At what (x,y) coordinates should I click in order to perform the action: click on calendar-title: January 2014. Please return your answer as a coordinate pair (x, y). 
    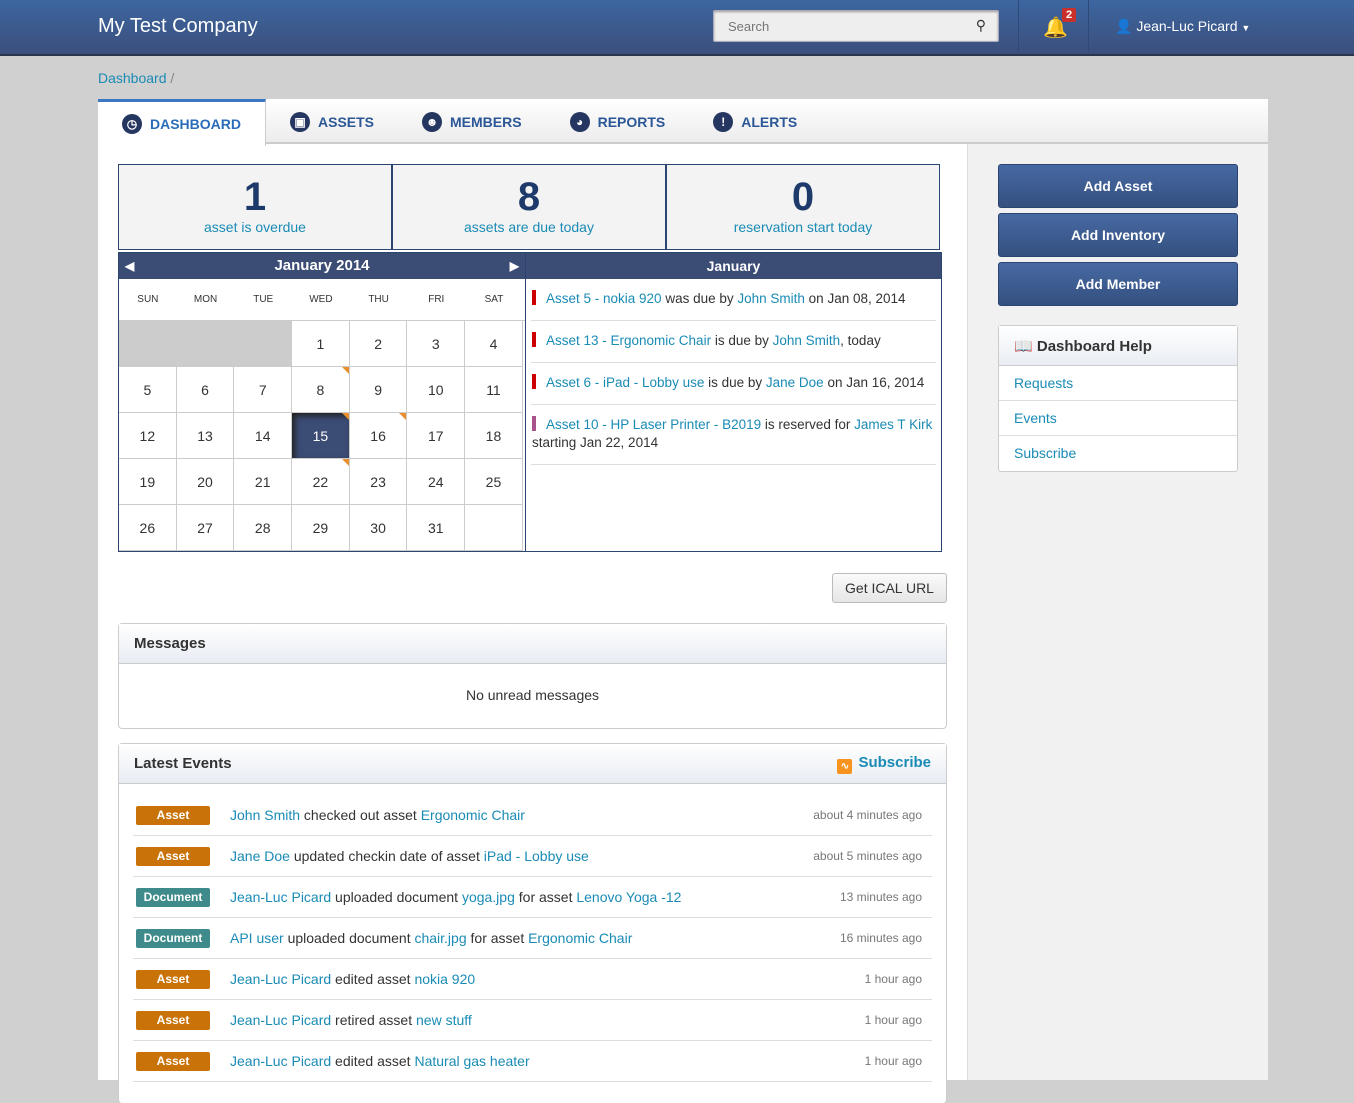
    Looking at the image, I should click on (322, 265).